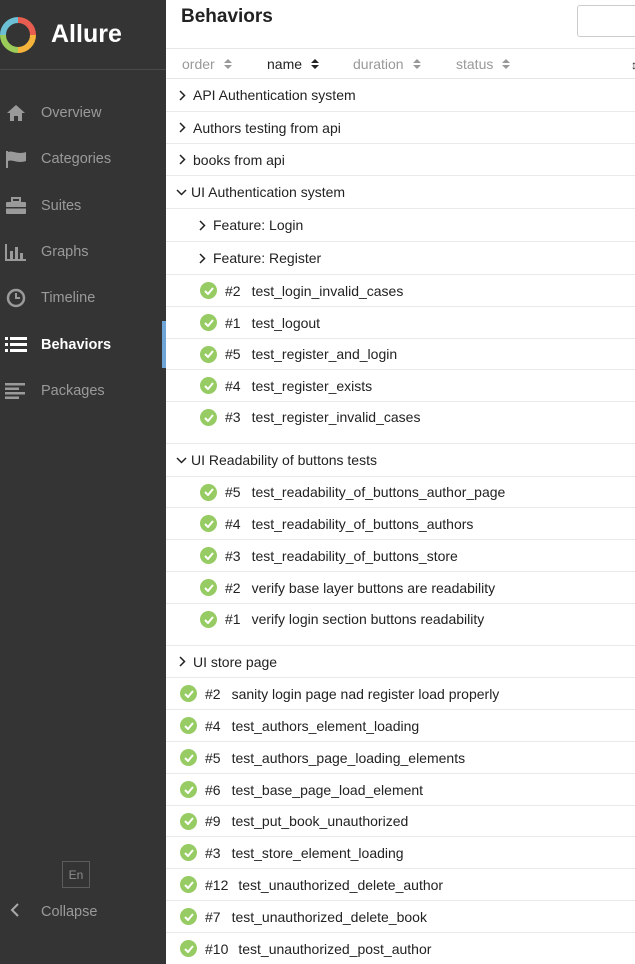 This screenshot has width=635, height=964. What do you see at coordinates (400, 160) in the screenshot?
I see `tree-group: books from api` at bounding box center [400, 160].